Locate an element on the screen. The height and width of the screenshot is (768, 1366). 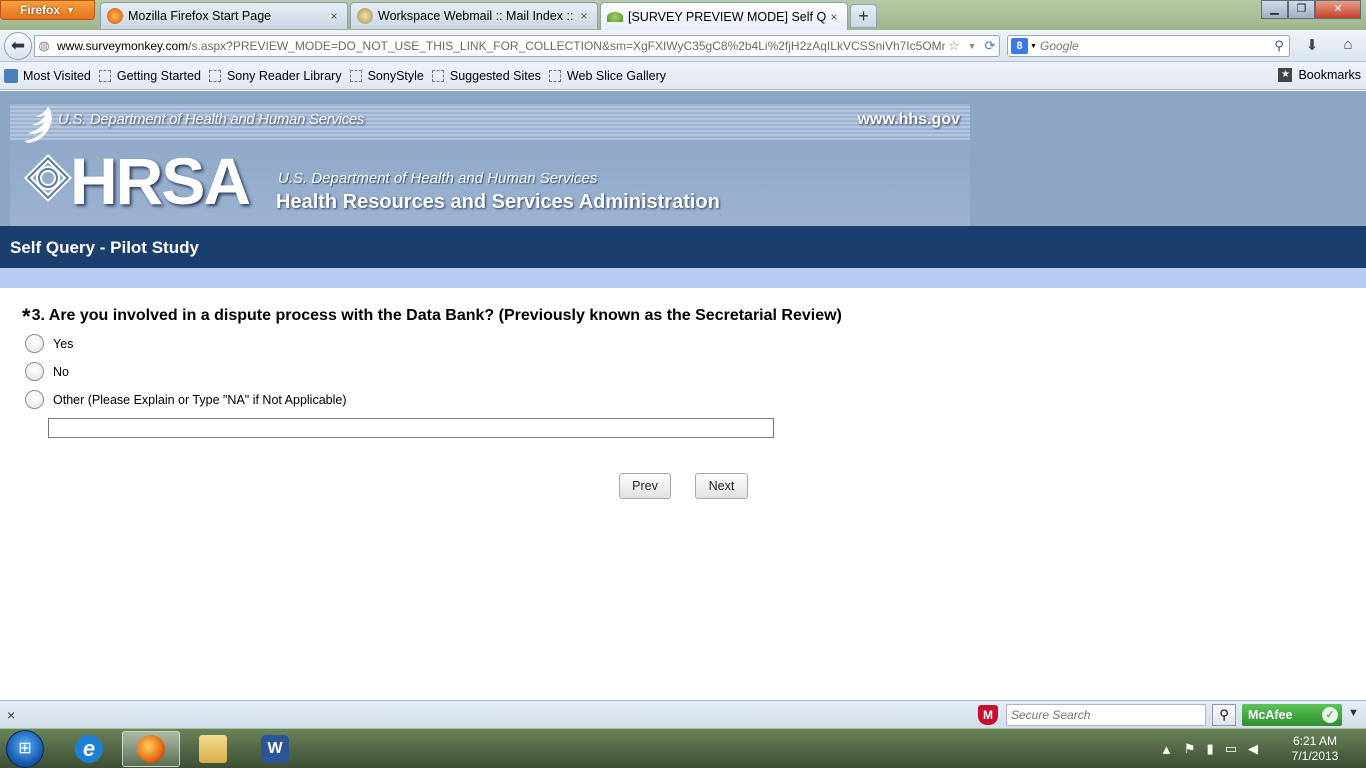
home-icon: ⌂ is located at coordinates (1348, 46).